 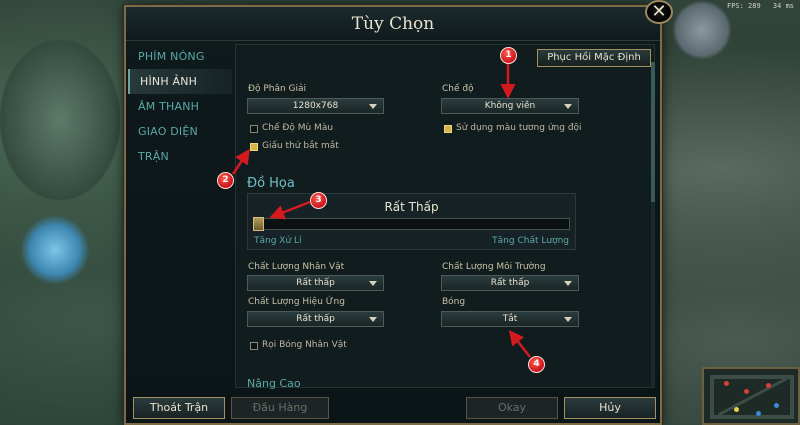 What do you see at coordinates (318, 200) in the screenshot?
I see `annotation-marker-3: 3` at bounding box center [318, 200].